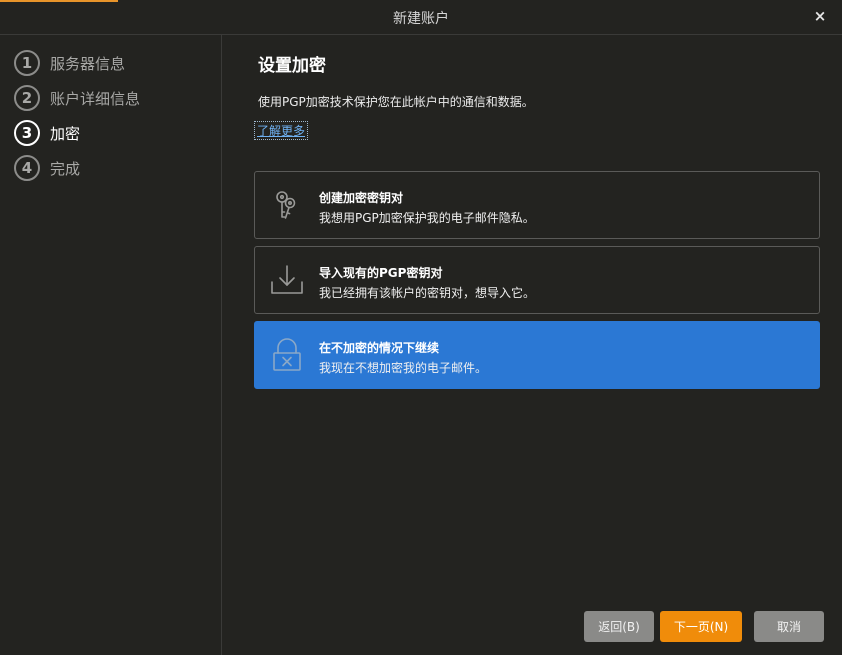 This screenshot has width=842, height=655. Describe the element at coordinates (361, 198) in the screenshot. I see `option-title: 创建加密密钥对` at that location.